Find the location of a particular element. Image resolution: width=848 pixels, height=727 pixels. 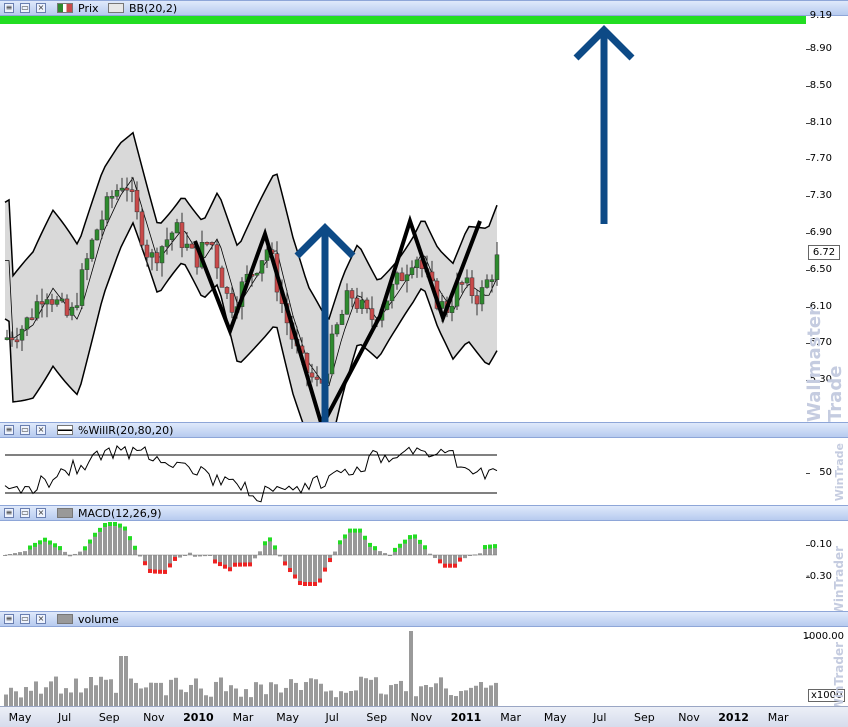

willr-chart is located at coordinates (403, 471).